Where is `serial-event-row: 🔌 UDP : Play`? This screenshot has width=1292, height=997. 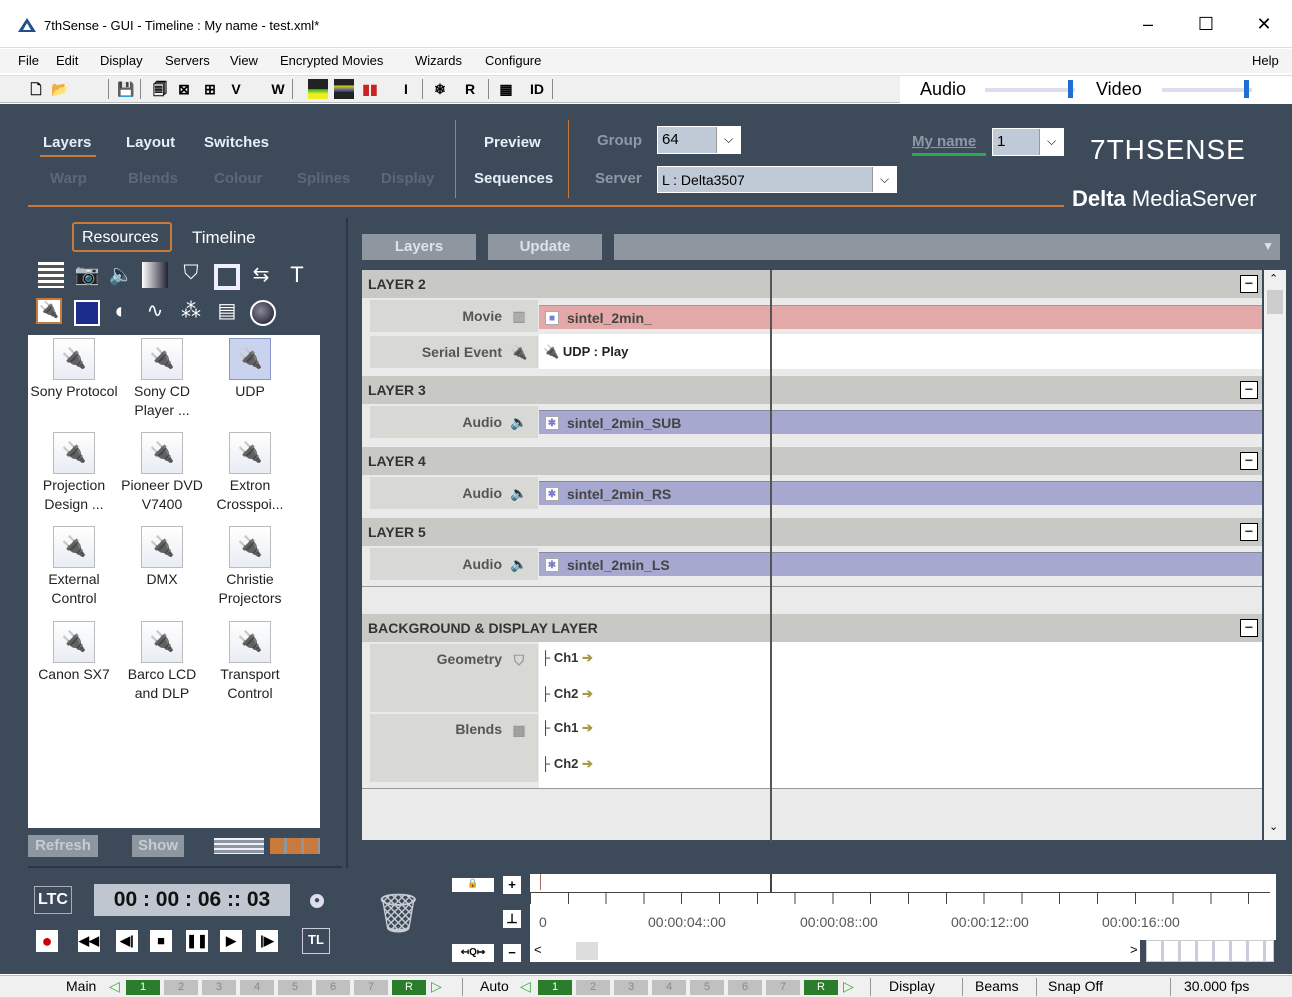
serial-event-row: 🔌 UDP : Play is located at coordinates (900, 351).